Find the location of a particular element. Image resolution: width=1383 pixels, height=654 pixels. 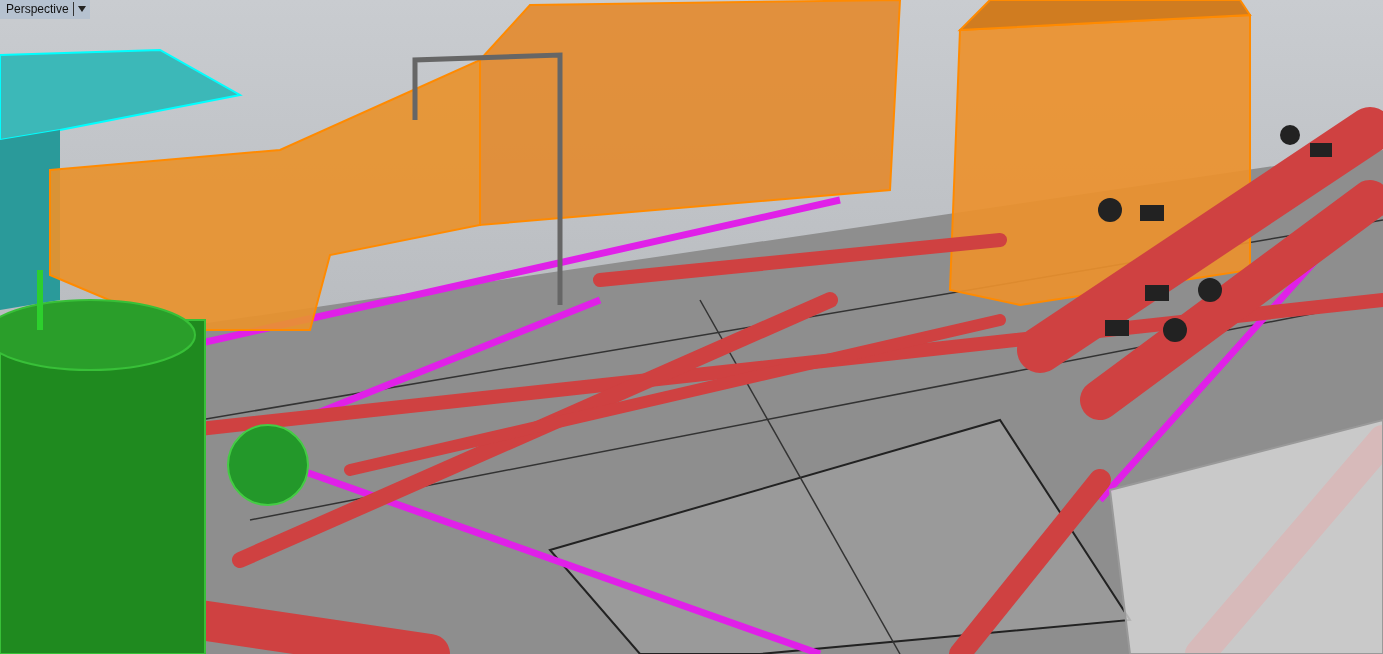

caret-icon is located at coordinates (81, 9).